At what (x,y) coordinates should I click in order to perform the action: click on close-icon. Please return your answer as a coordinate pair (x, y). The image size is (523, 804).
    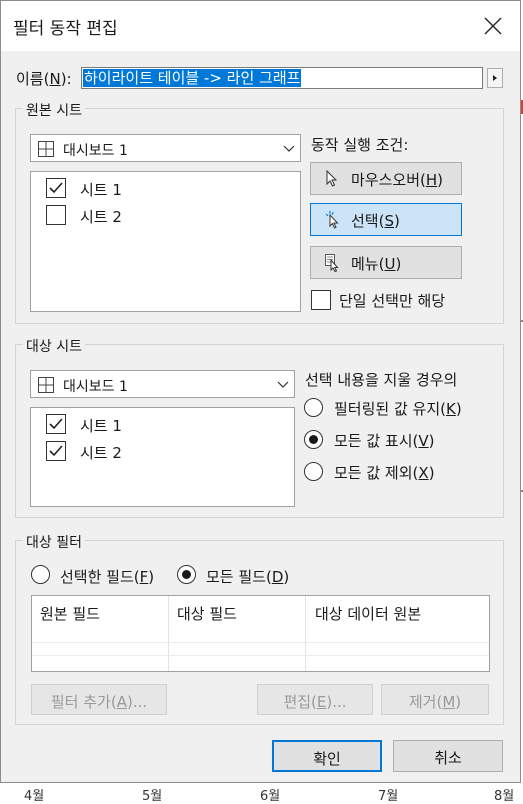
    Looking at the image, I should click on (493, 26).